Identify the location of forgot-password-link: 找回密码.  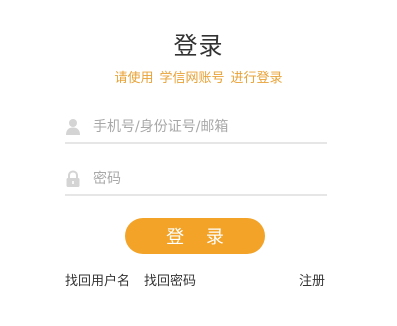
(170, 281).